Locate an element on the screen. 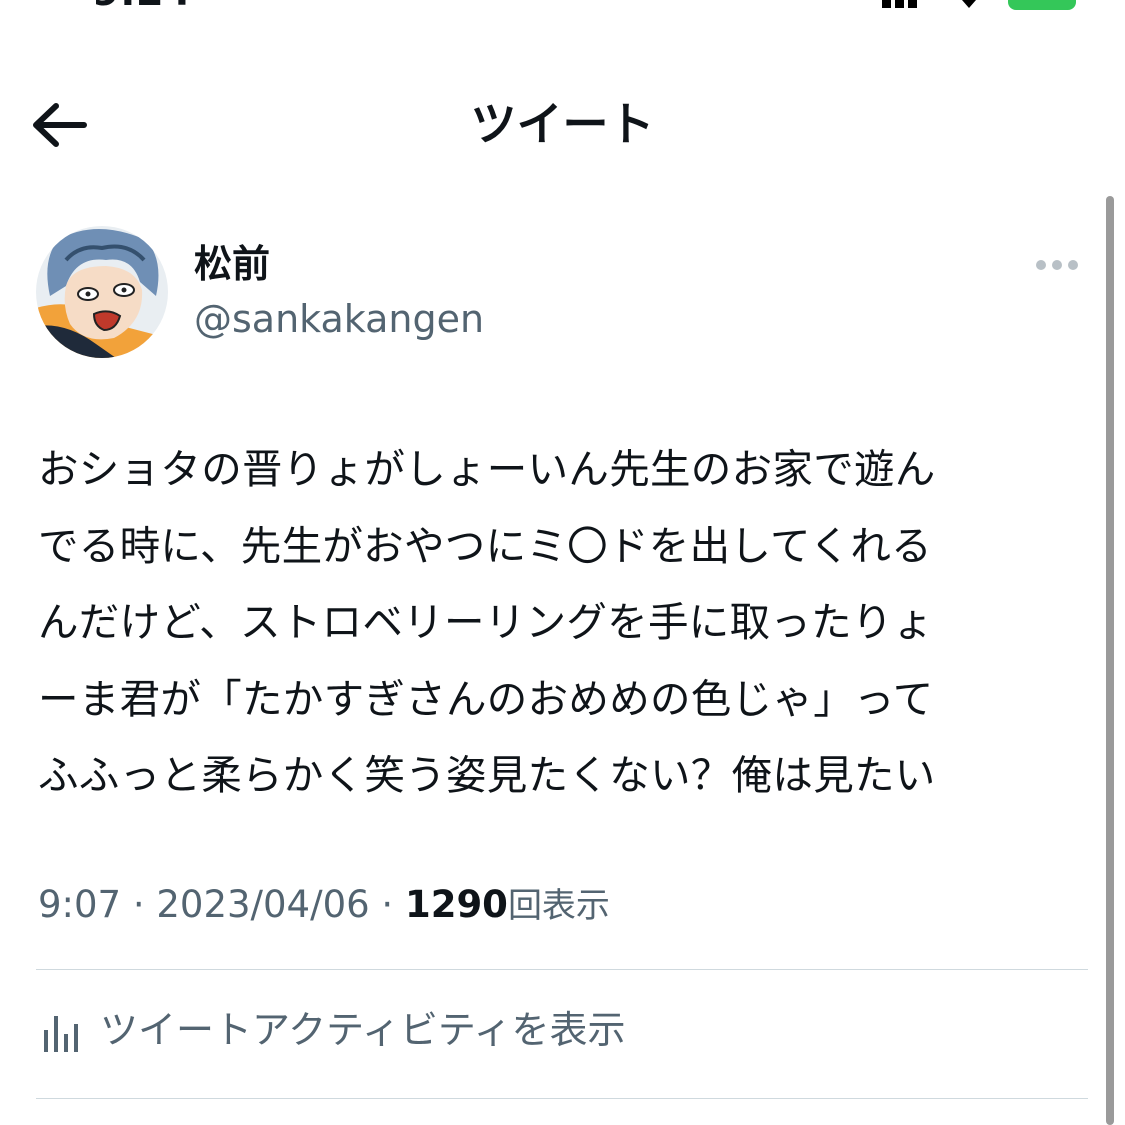  header: ツイート is located at coordinates (562, 125).